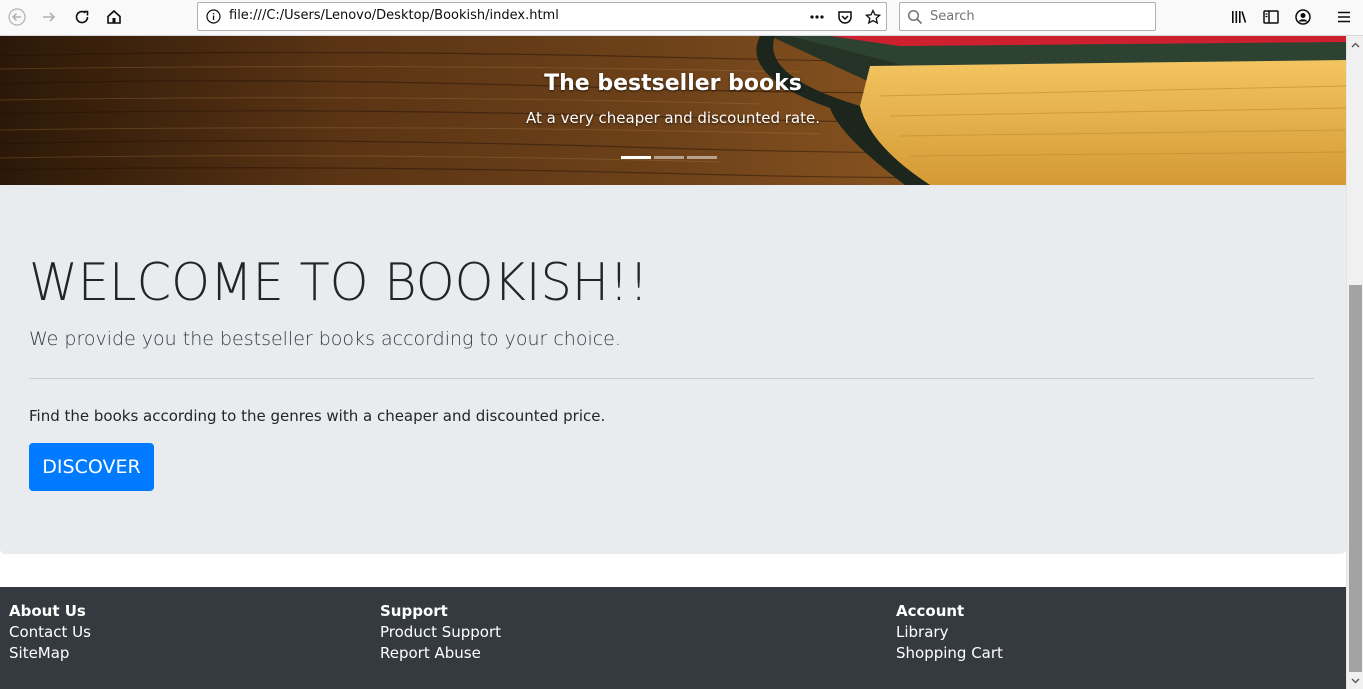  I want to click on sidebar-icon, so click(1271, 17).